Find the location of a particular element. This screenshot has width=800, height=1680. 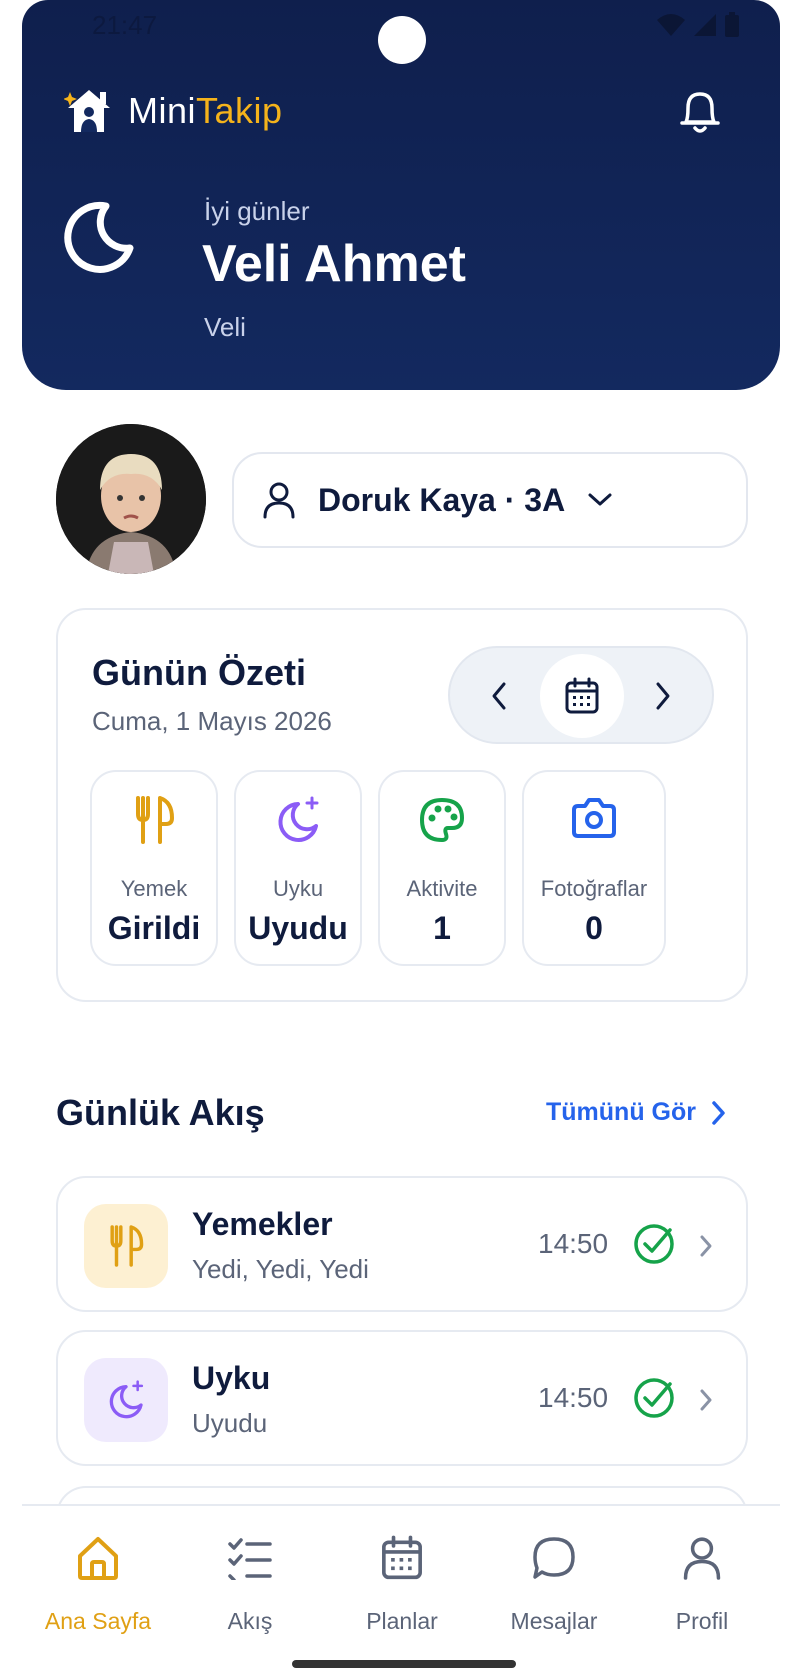

brand-name: MiniTakip is located at coordinates (205, 111).